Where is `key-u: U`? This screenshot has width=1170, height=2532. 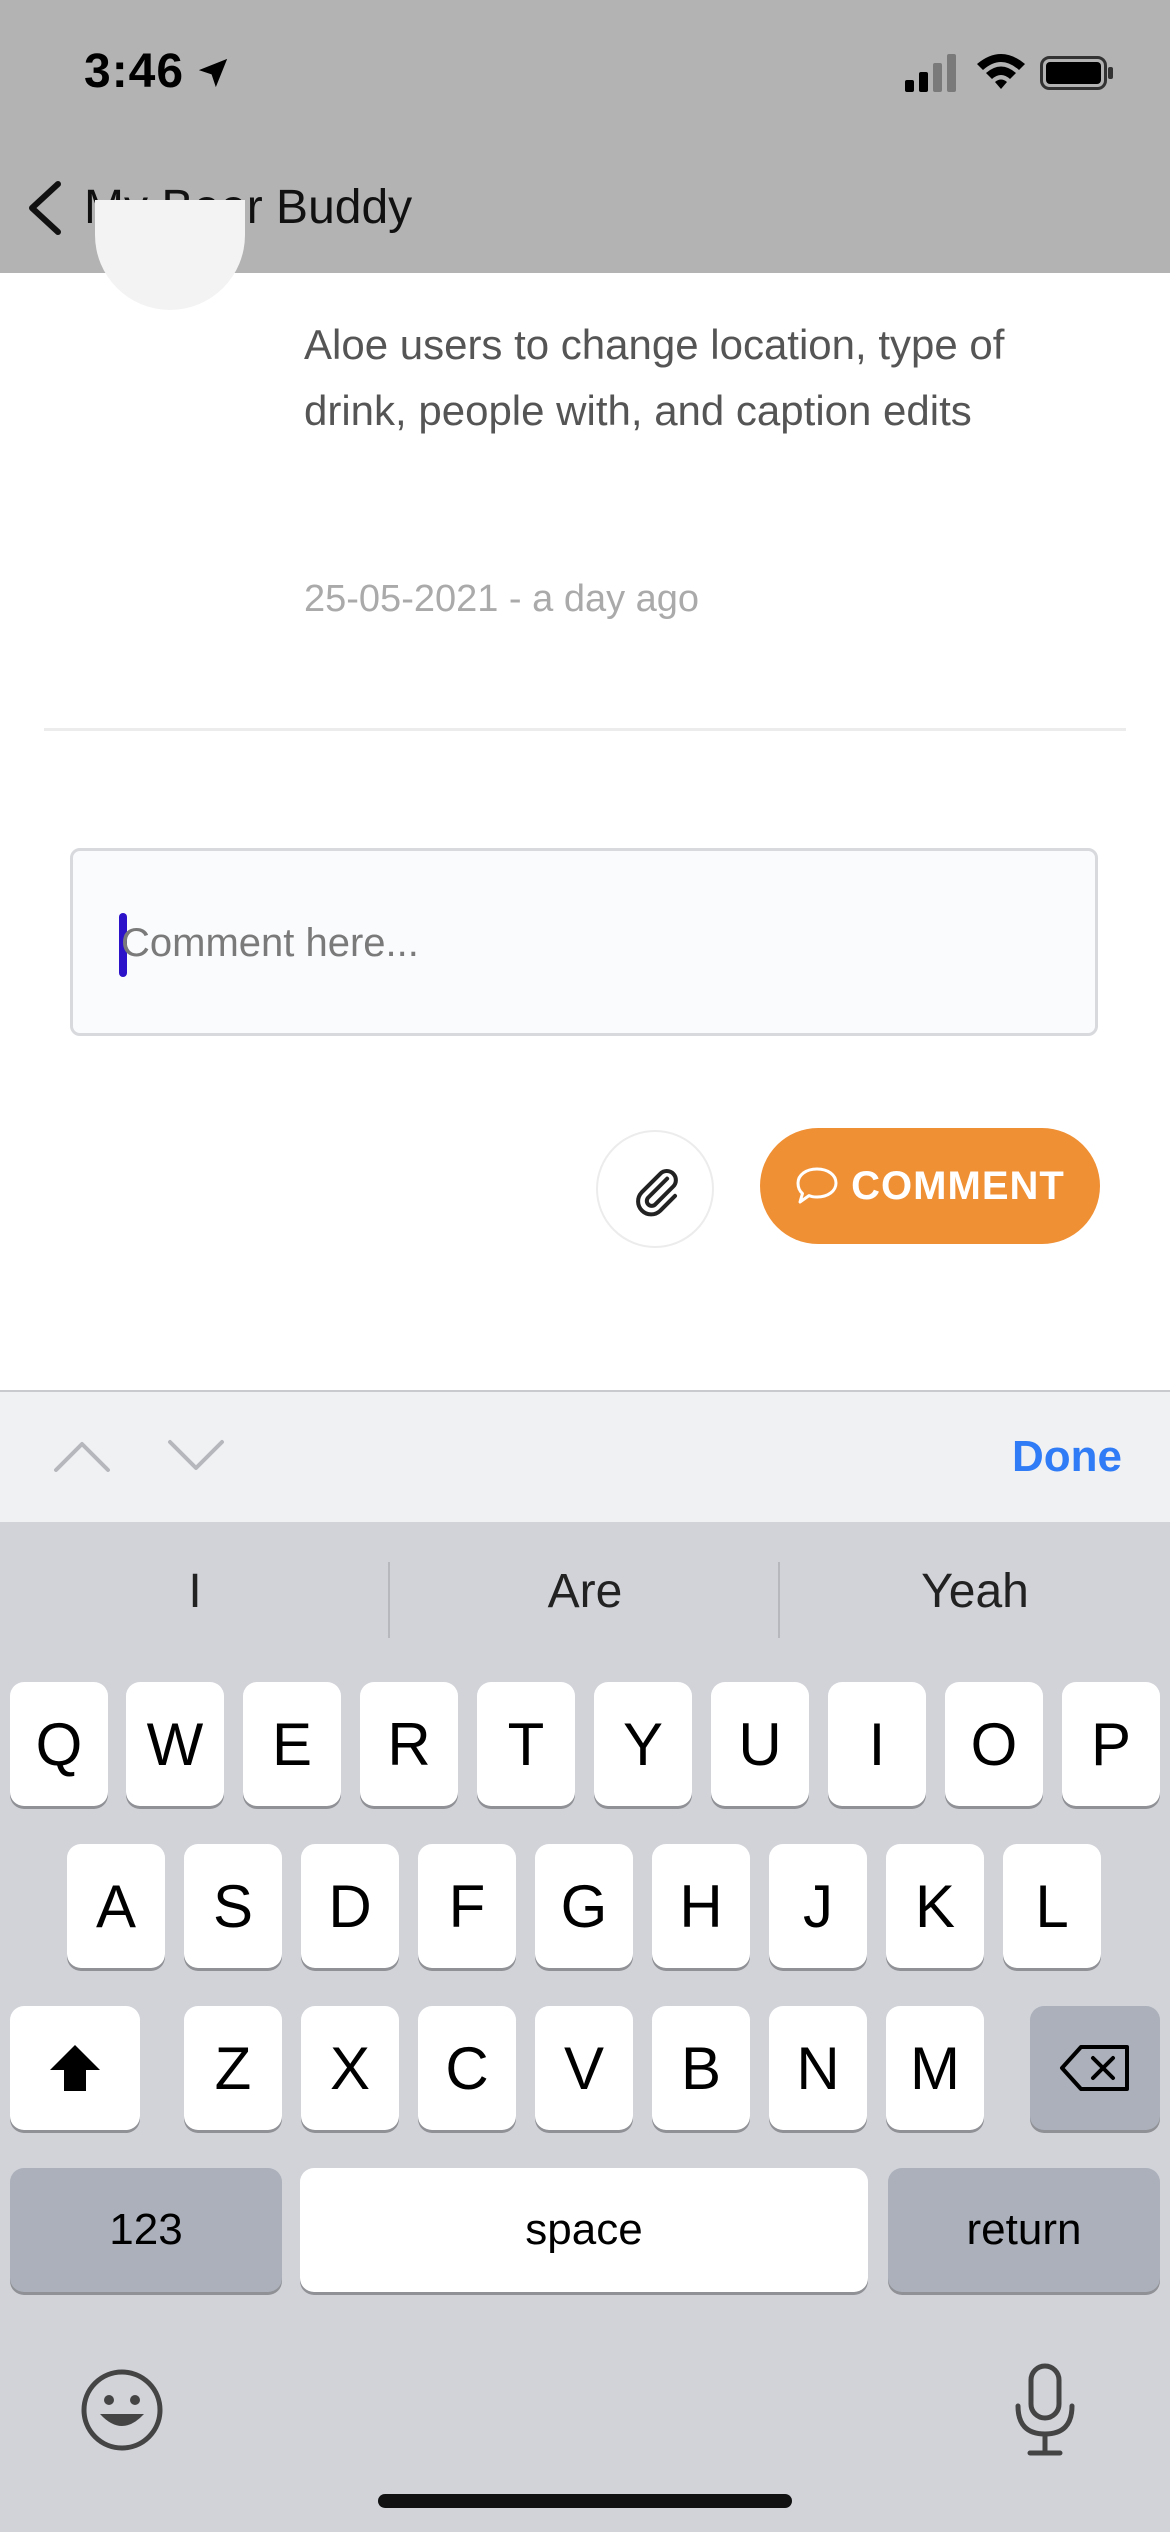
key-u: U is located at coordinates (760, 1744).